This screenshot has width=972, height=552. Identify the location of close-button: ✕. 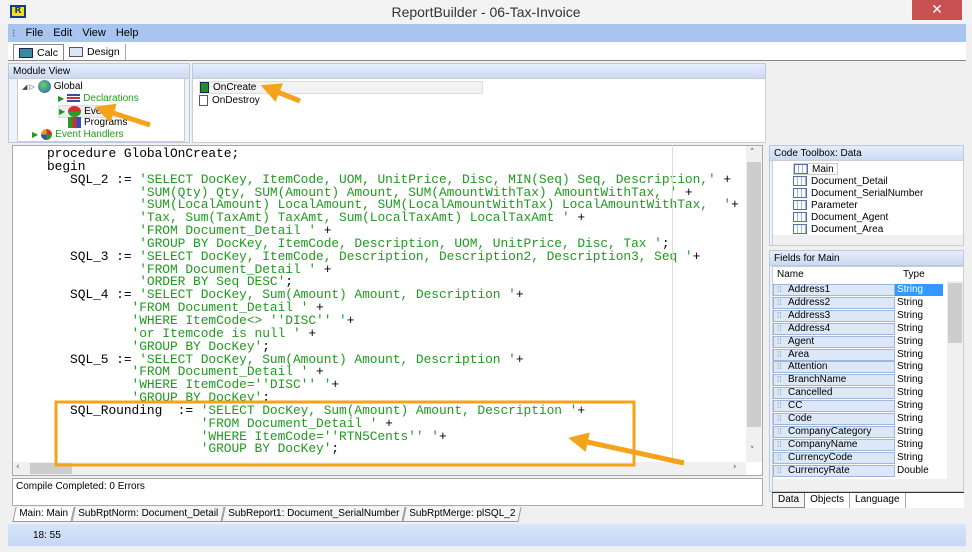
(937, 10).